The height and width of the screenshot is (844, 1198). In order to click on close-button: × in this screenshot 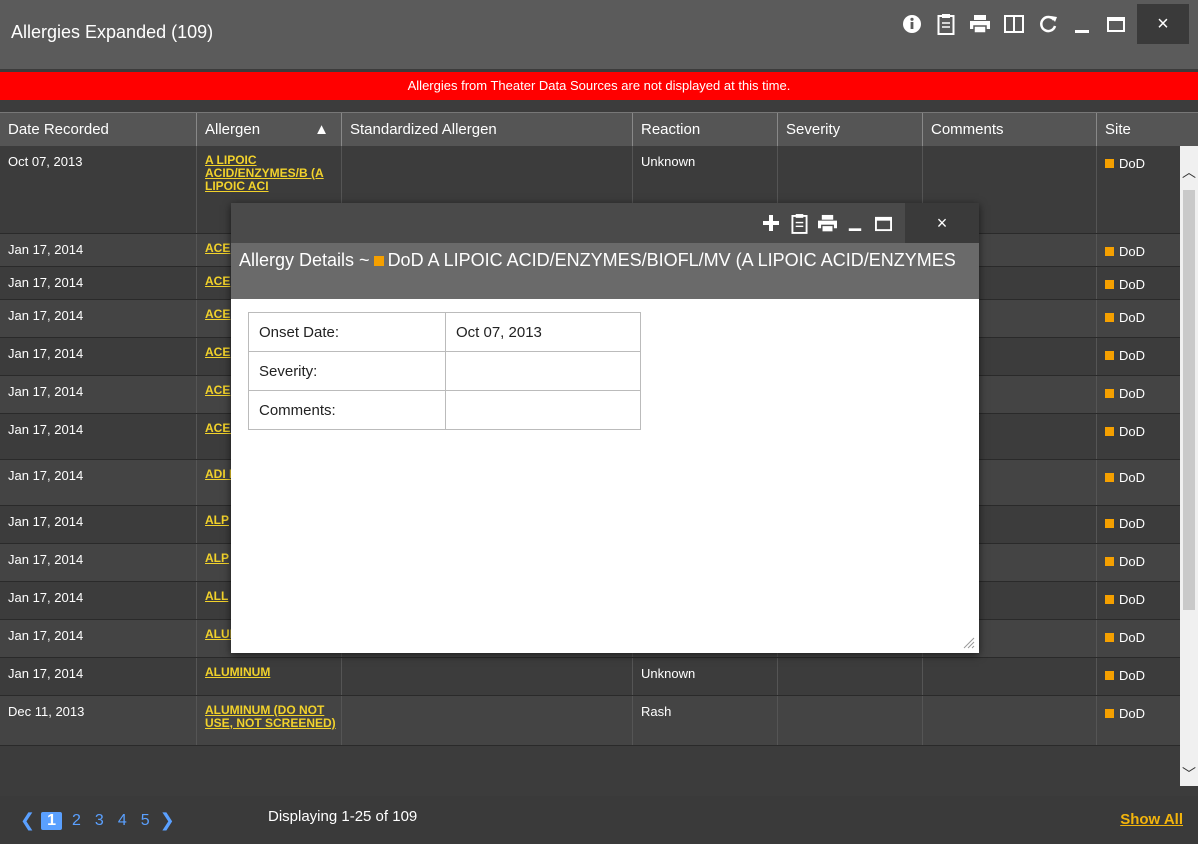, I will do `click(1163, 24)`.